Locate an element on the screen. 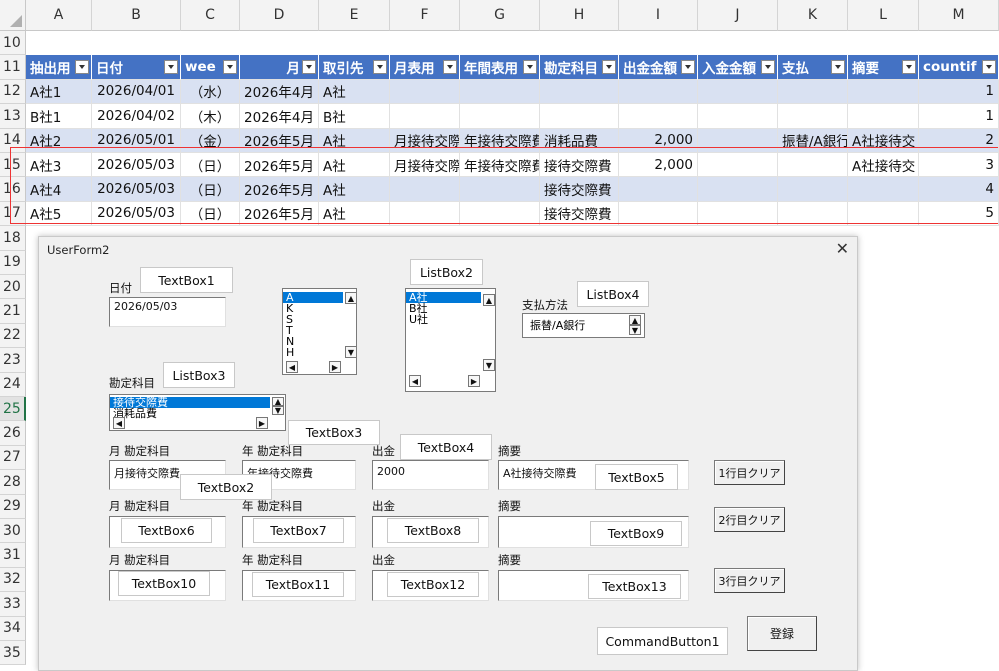 This screenshot has height=671, width=999. row-header-11: 11 is located at coordinates (13, 67).